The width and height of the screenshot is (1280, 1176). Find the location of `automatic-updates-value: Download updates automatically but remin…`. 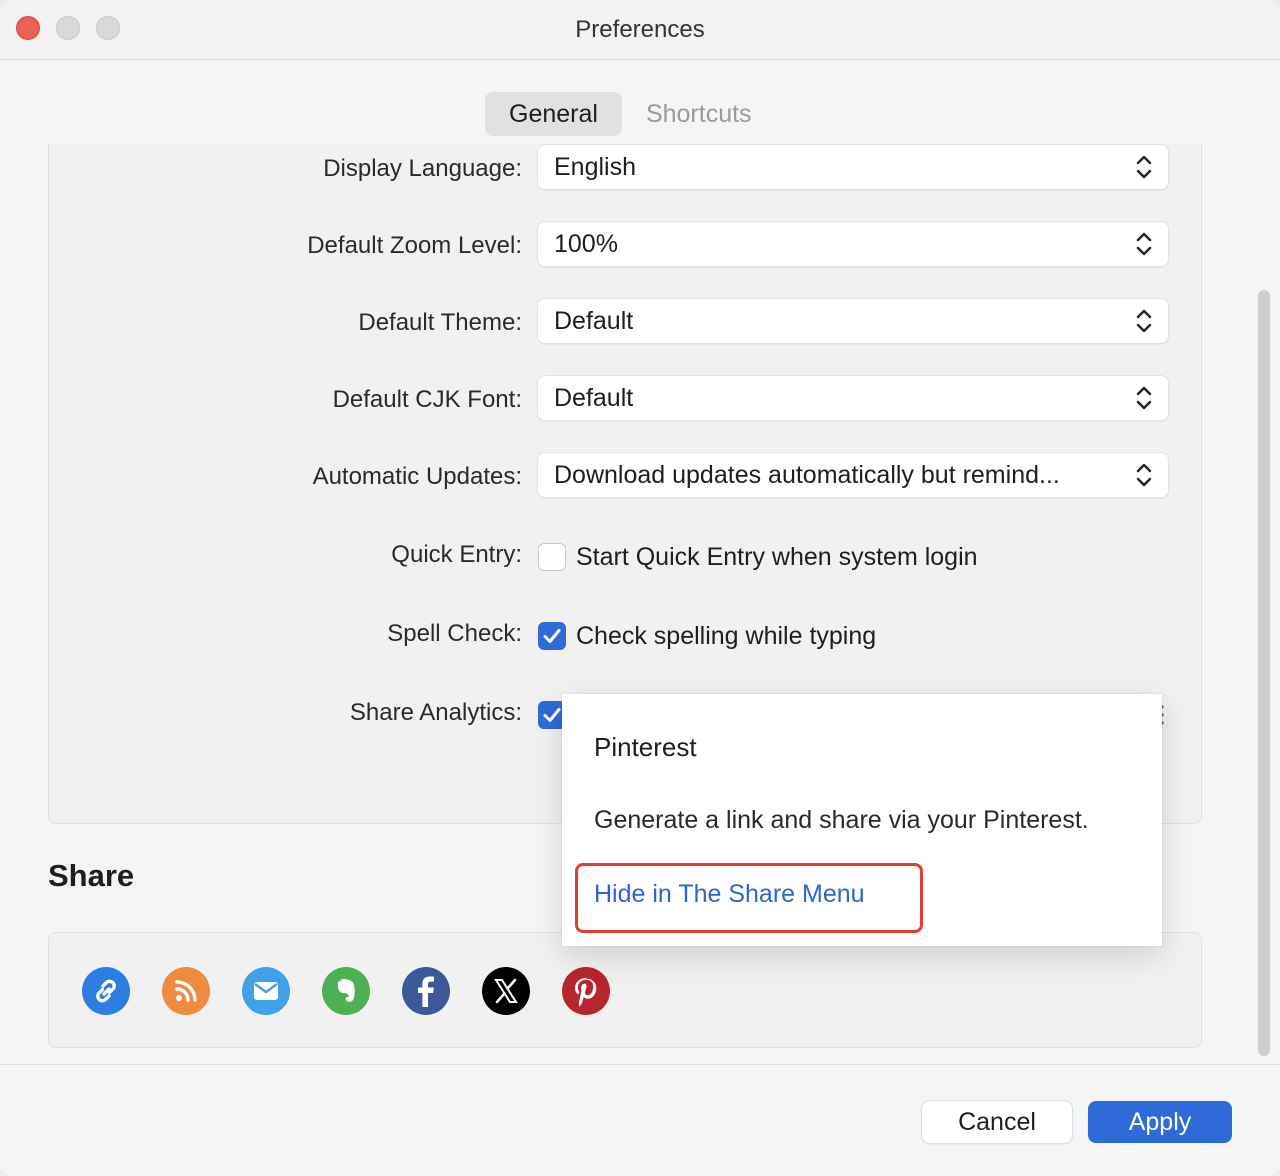

automatic-updates-value: Download updates automatically but remin… is located at coordinates (807, 475).